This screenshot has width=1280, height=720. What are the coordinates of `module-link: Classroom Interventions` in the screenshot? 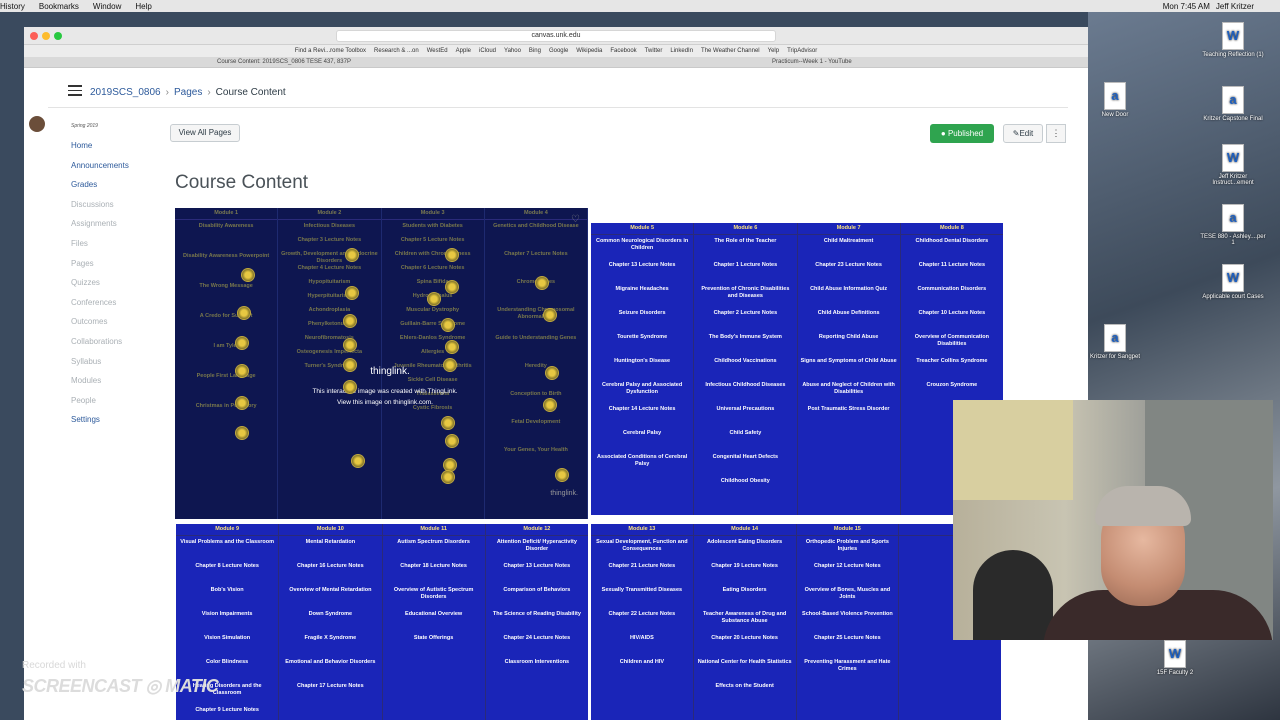 It's located at (537, 671).